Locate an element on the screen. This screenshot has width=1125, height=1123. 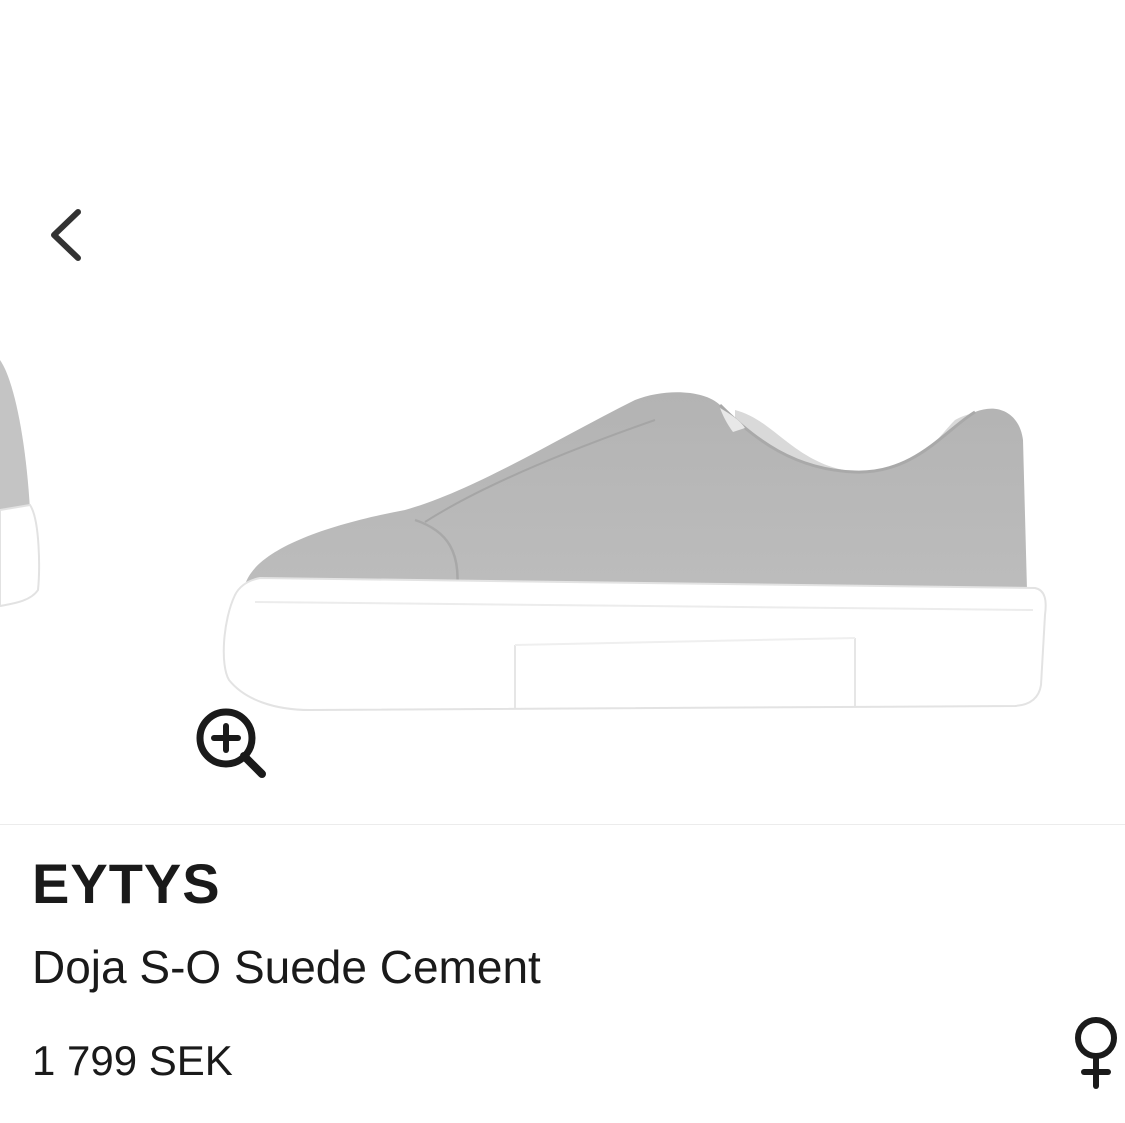
previous-image-peek is located at coordinates (25, 480).